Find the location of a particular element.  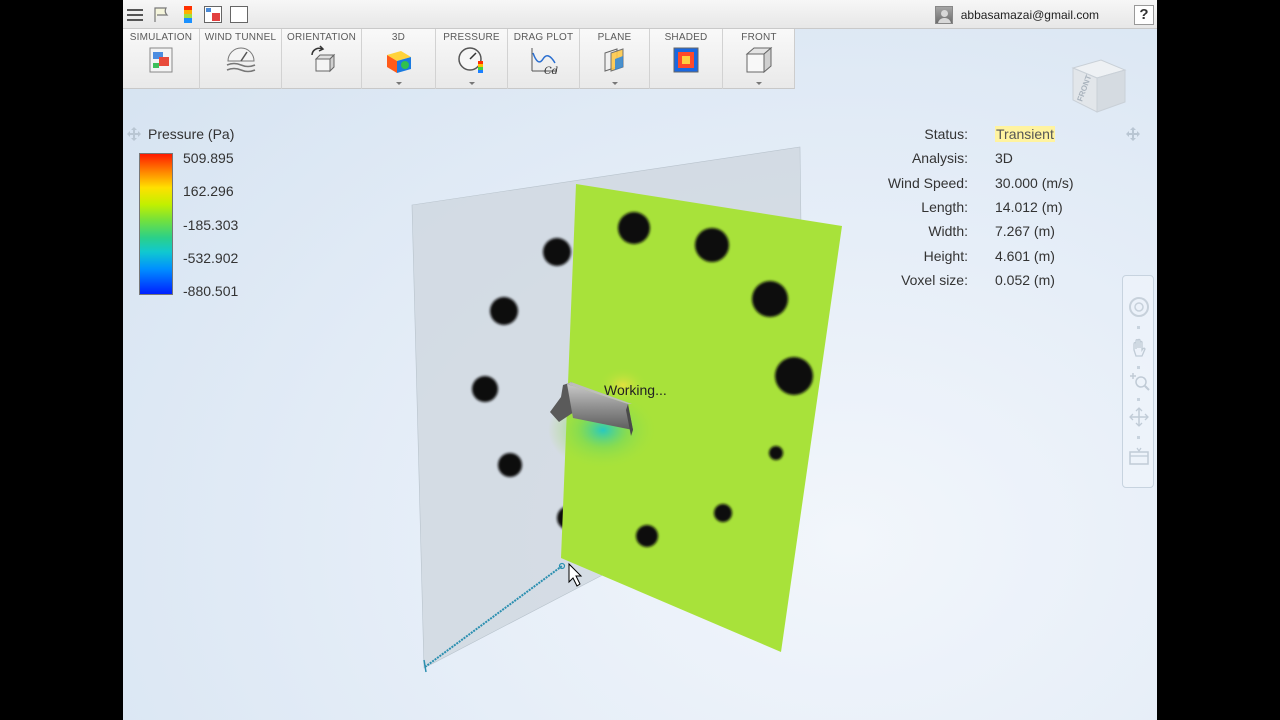

status-value: Transient is located at coordinates (1025, 134).